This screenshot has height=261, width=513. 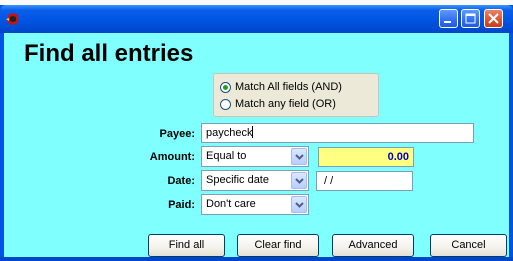 What do you see at coordinates (231, 204) in the screenshot?
I see `paid-status-value: Don't care` at bounding box center [231, 204].